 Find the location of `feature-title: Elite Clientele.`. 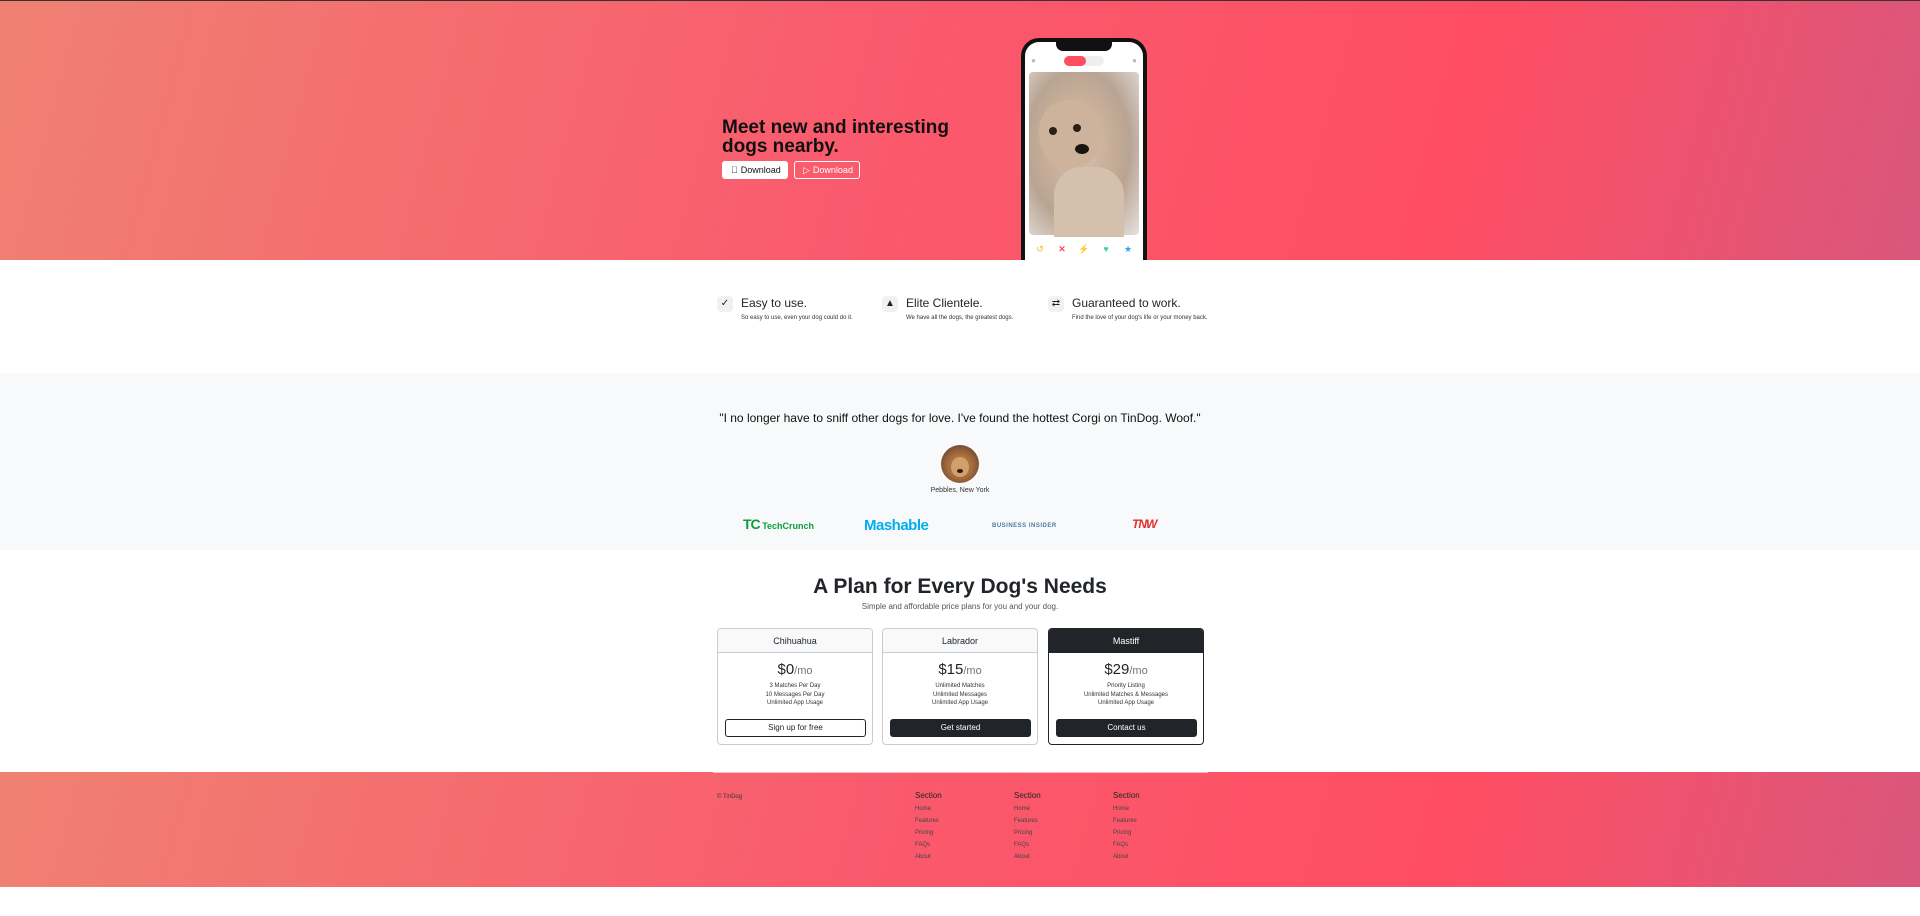

feature-title: Elite Clientele. is located at coordinates (944, 303).